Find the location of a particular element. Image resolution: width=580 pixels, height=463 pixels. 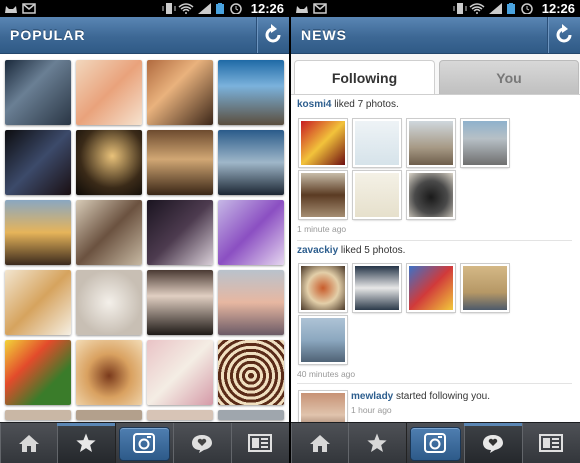

tab-you: You is located at coordinates (509, 78).